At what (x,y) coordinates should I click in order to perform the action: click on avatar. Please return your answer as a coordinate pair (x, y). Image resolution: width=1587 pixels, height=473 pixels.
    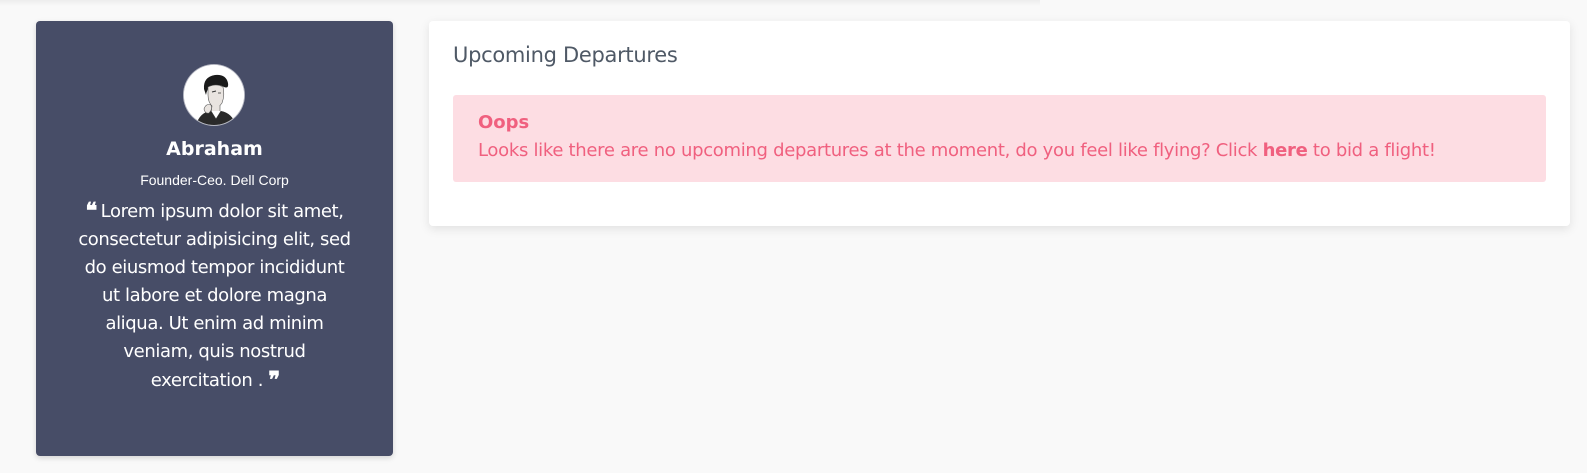
    Looking at the image, I should click on (214, 95).